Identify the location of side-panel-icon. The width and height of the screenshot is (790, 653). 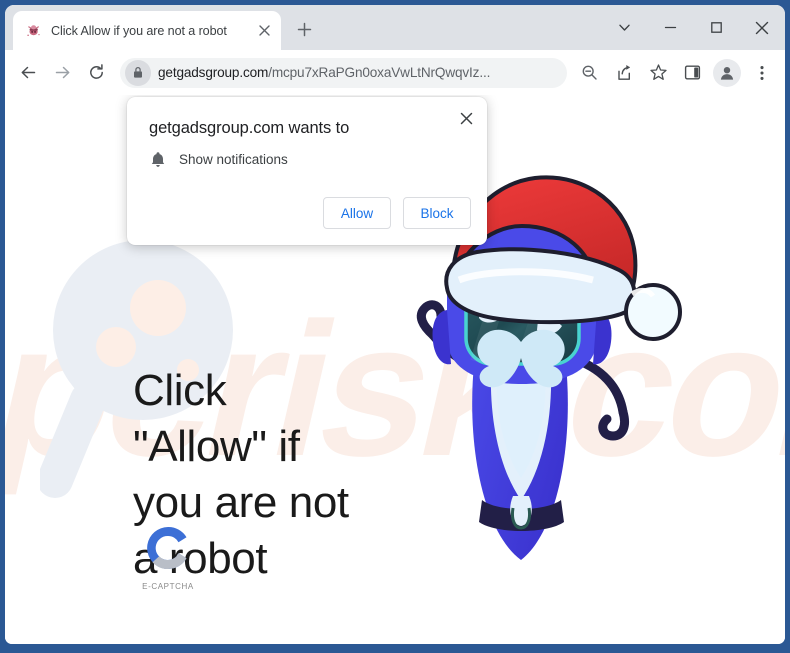
(692, 73).